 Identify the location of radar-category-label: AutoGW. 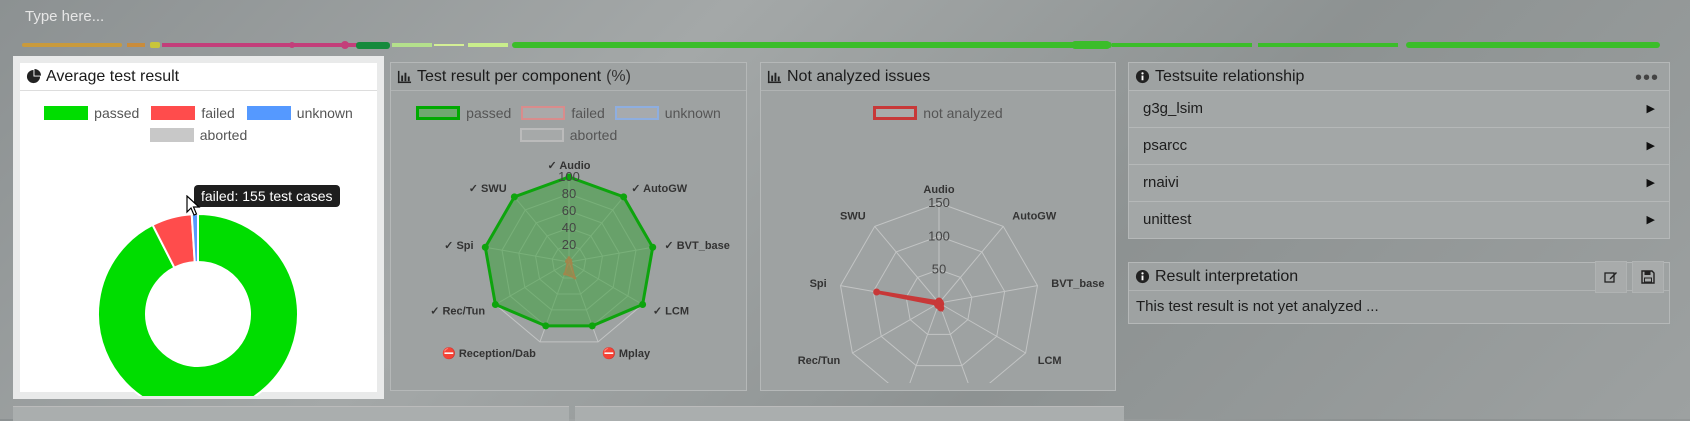
(1034, 217).